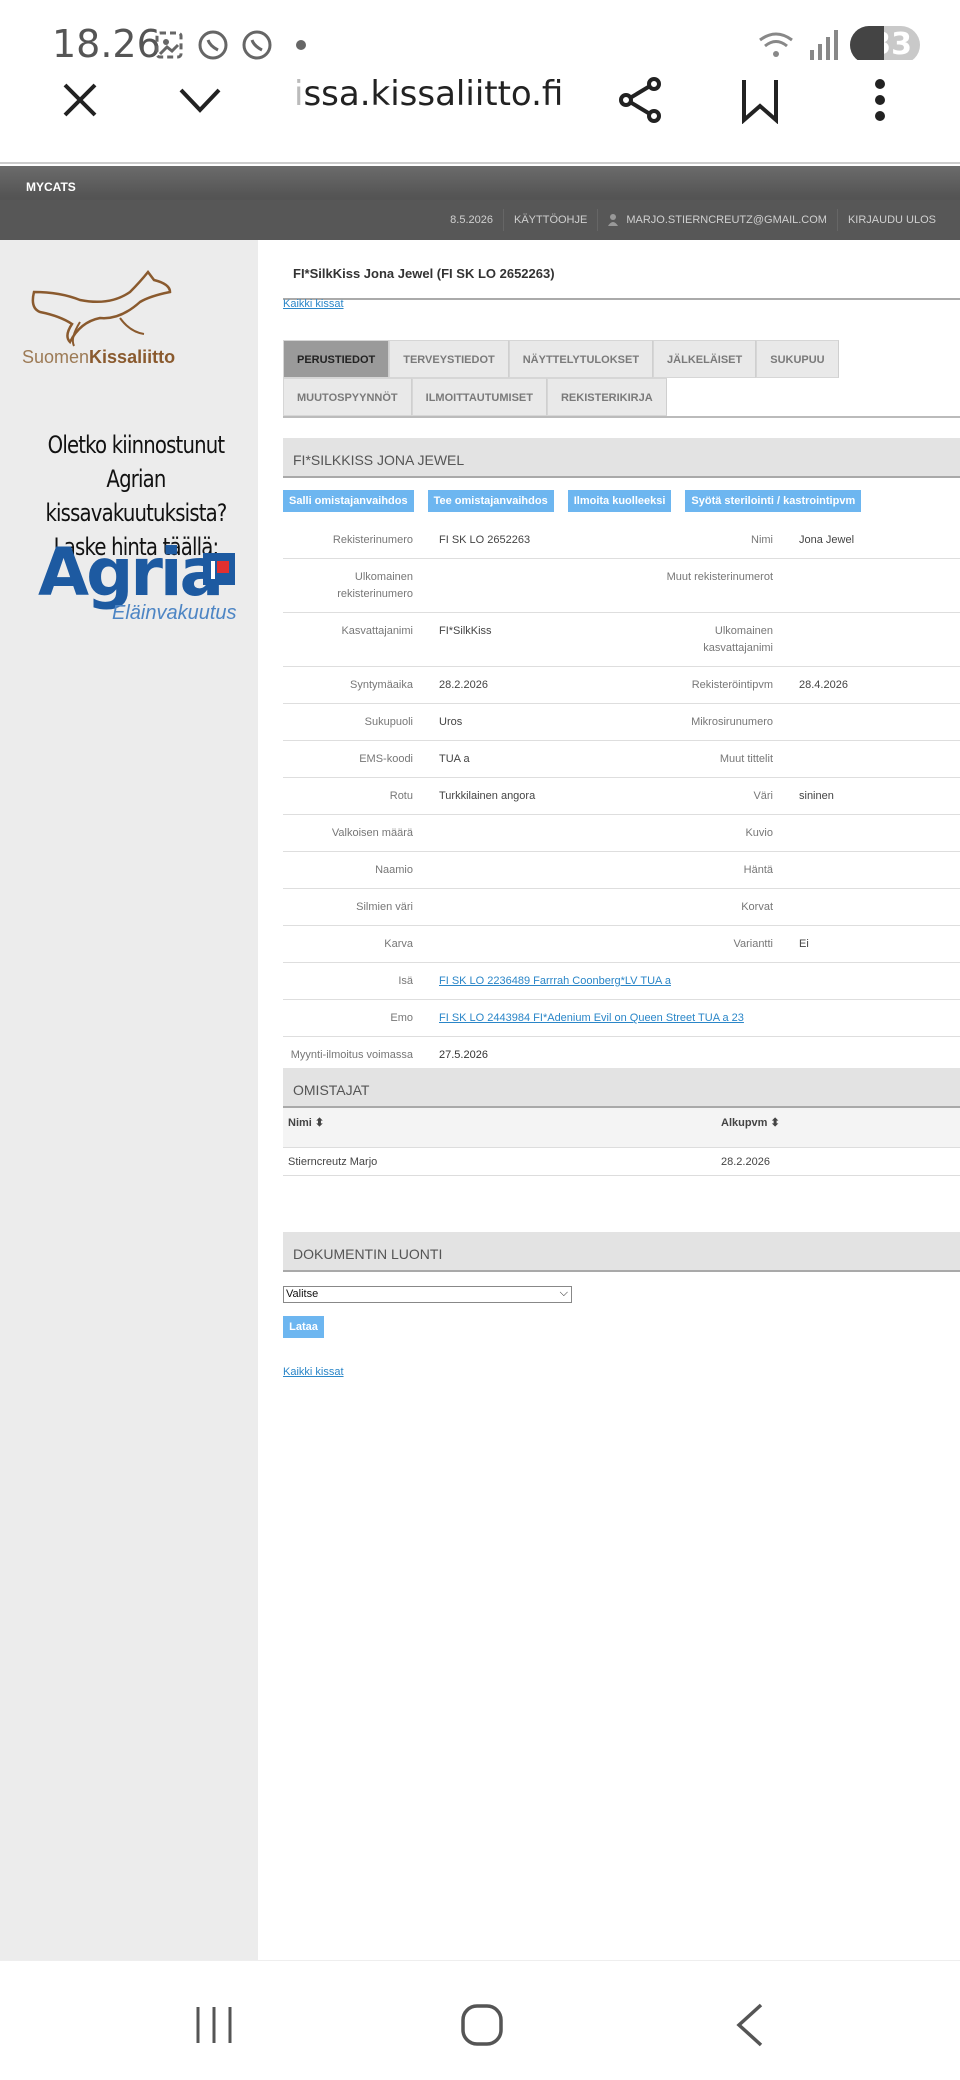 Image resolution: width=960 pixels, height=2080 pixels. I want to click on signal-icon, so click(824, 45).